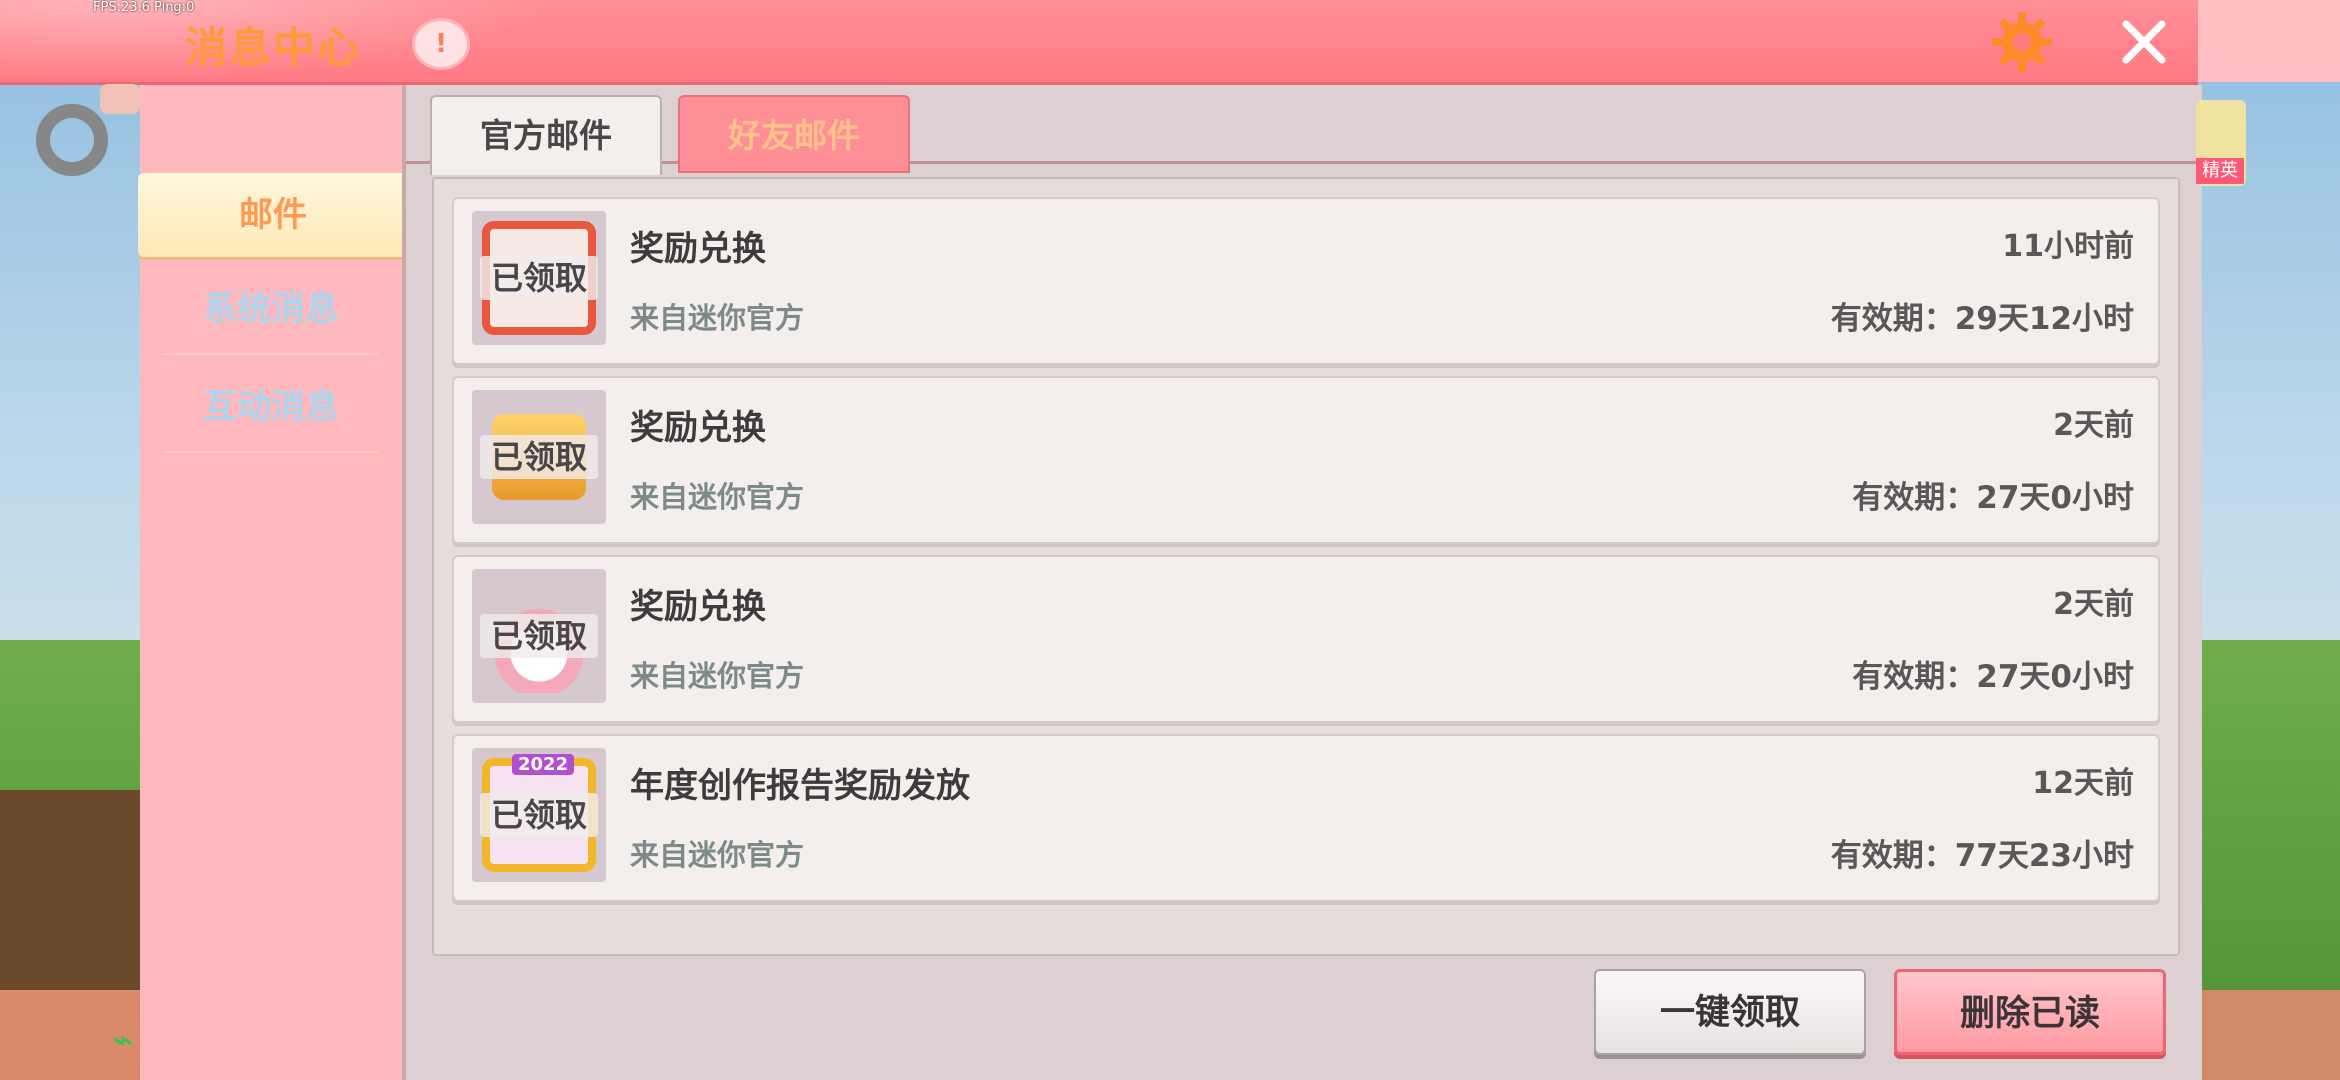 The width and height of the screenshot is (2340, 1080). I want to click on mail-row: 已领取 奖励兑换 来自迷你官方 11小时前 有效期：29天12小时, so click(1306, 281).